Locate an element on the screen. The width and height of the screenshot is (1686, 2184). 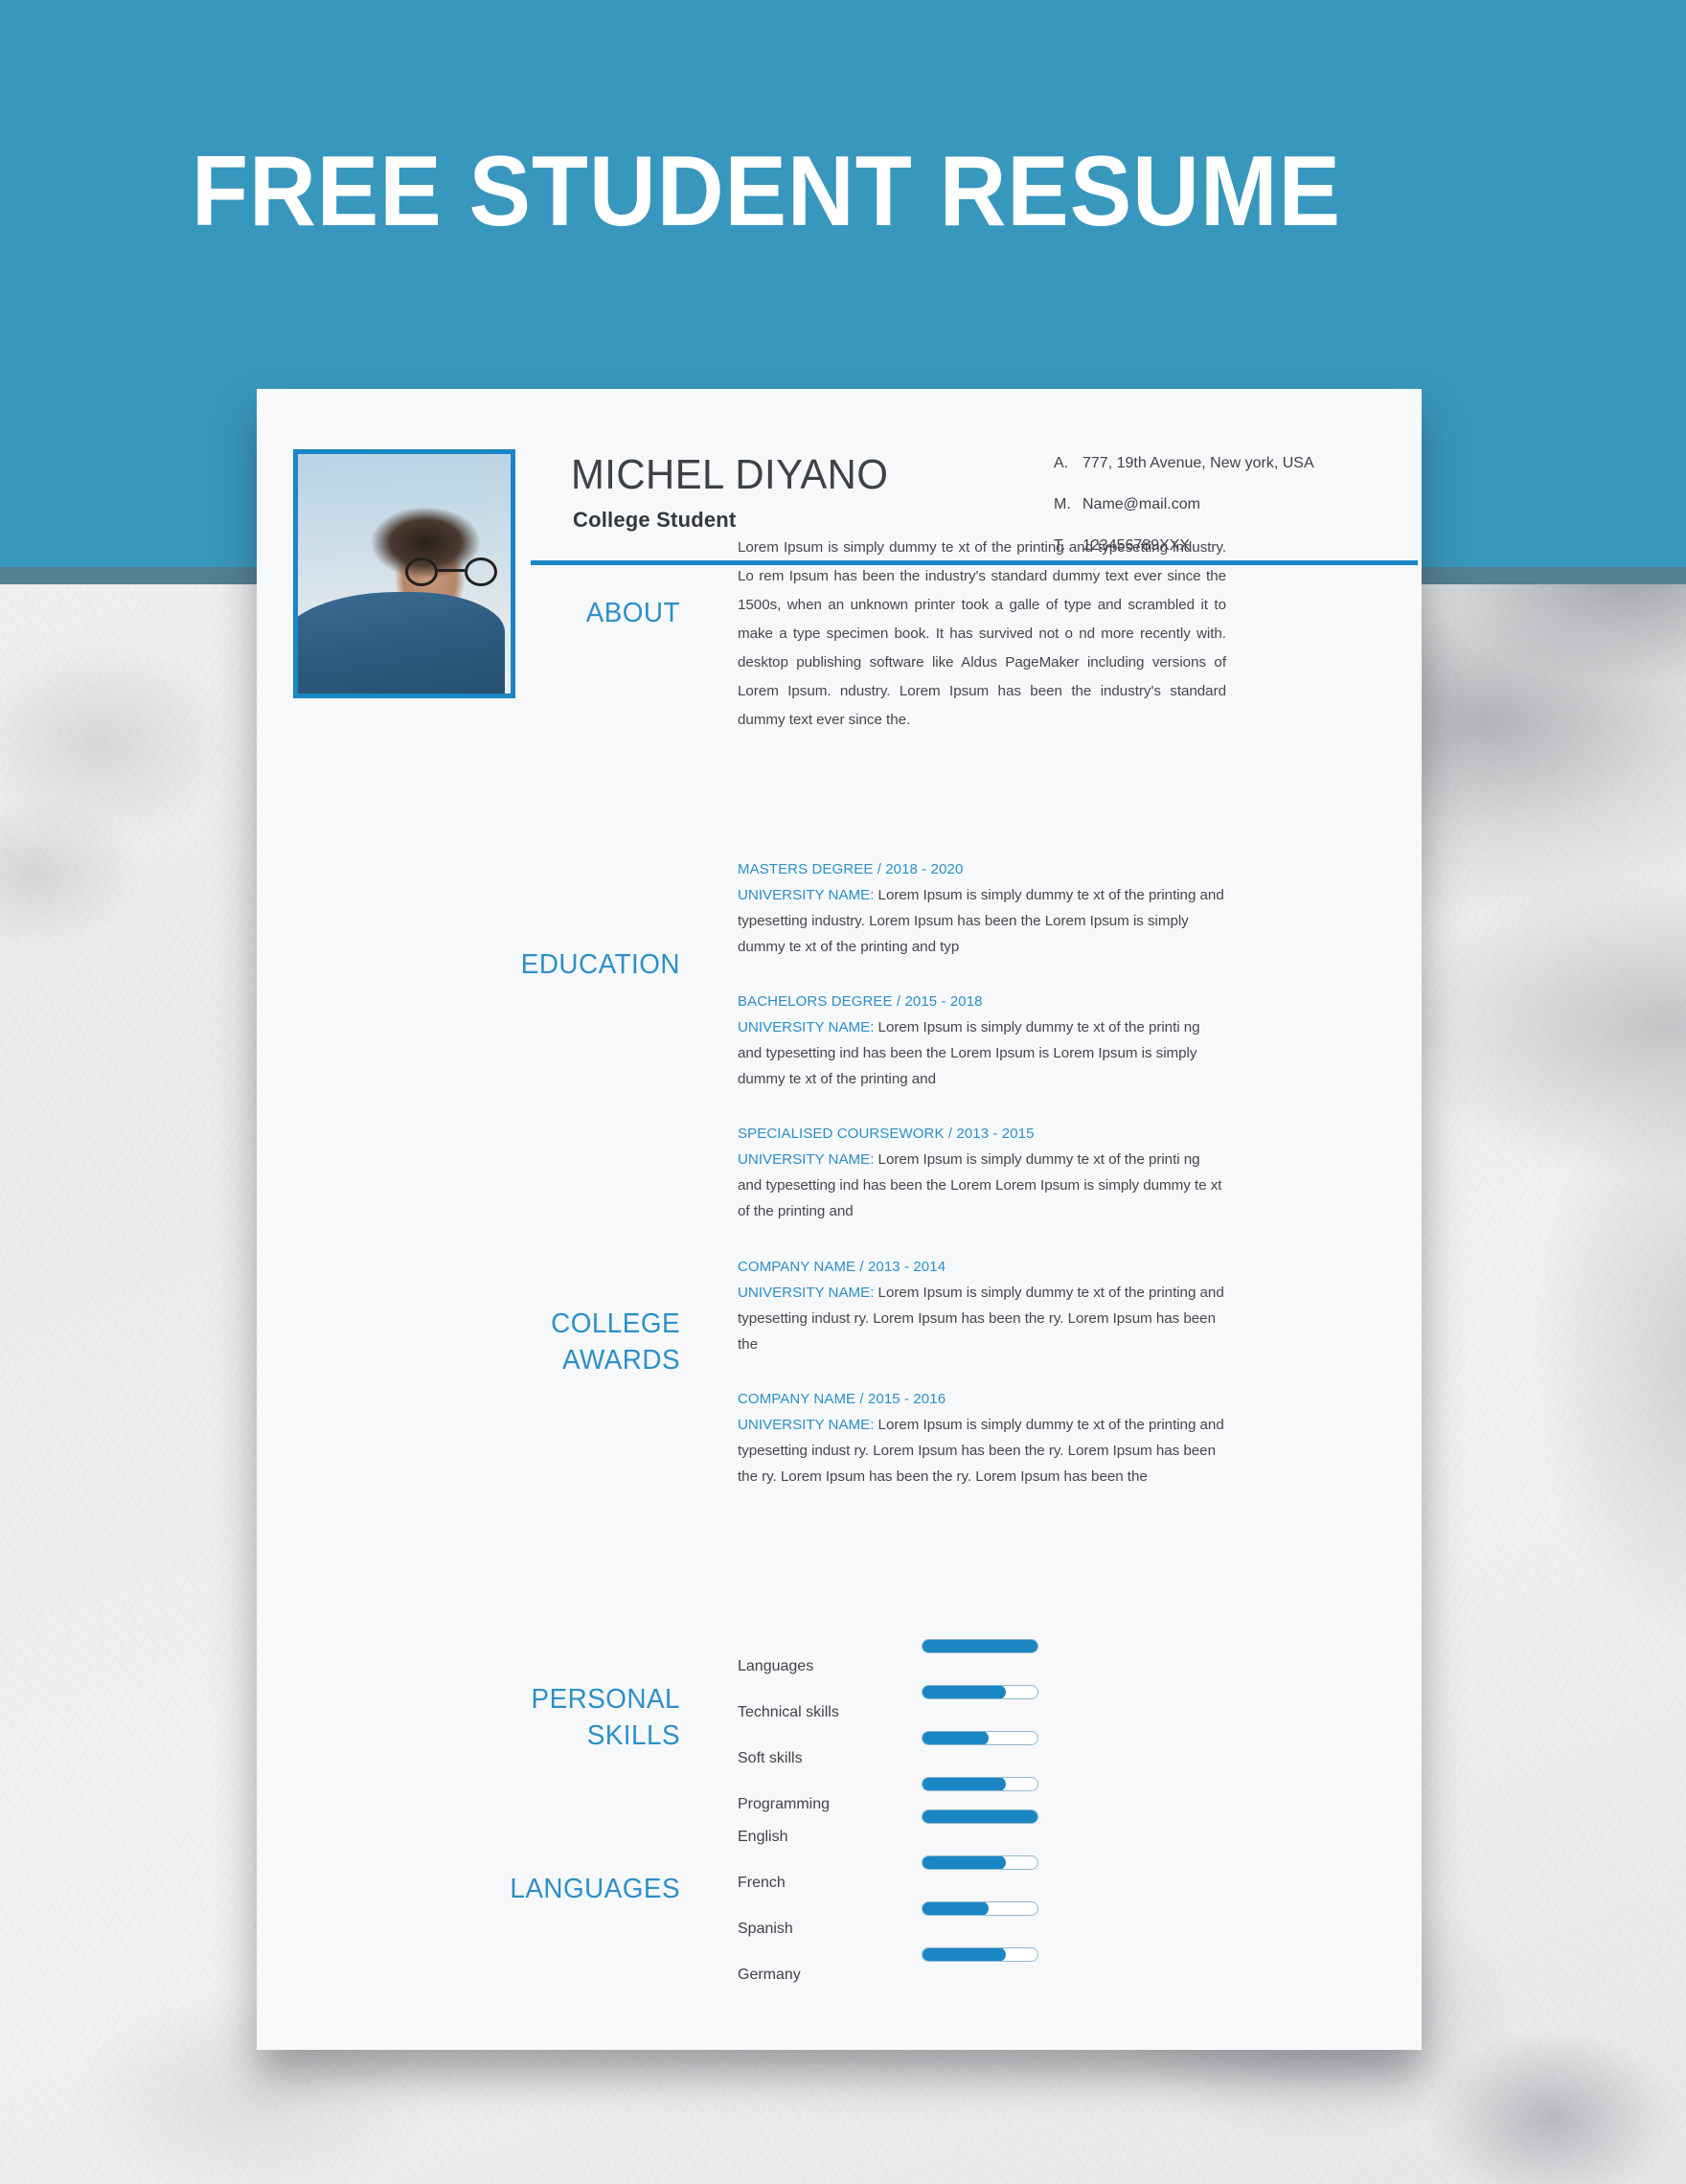
entry-heading: BACHELORS DEGREE / 2015 - 2018 is located at coordinates (860, 1002).